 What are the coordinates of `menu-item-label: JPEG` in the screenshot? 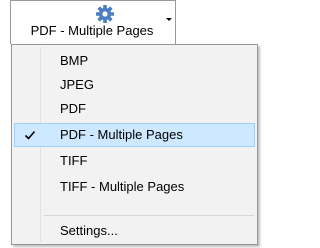 It's located at (77, 84).